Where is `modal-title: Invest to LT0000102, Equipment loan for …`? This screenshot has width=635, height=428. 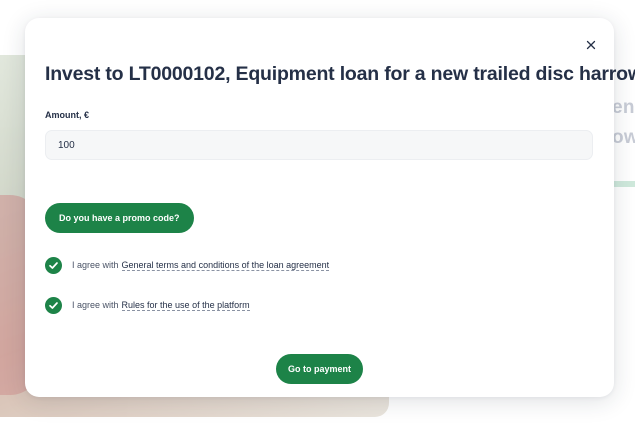 modal-title: Invest to LT0000102, Equipment loan for … is located at coordinates (340, 74).